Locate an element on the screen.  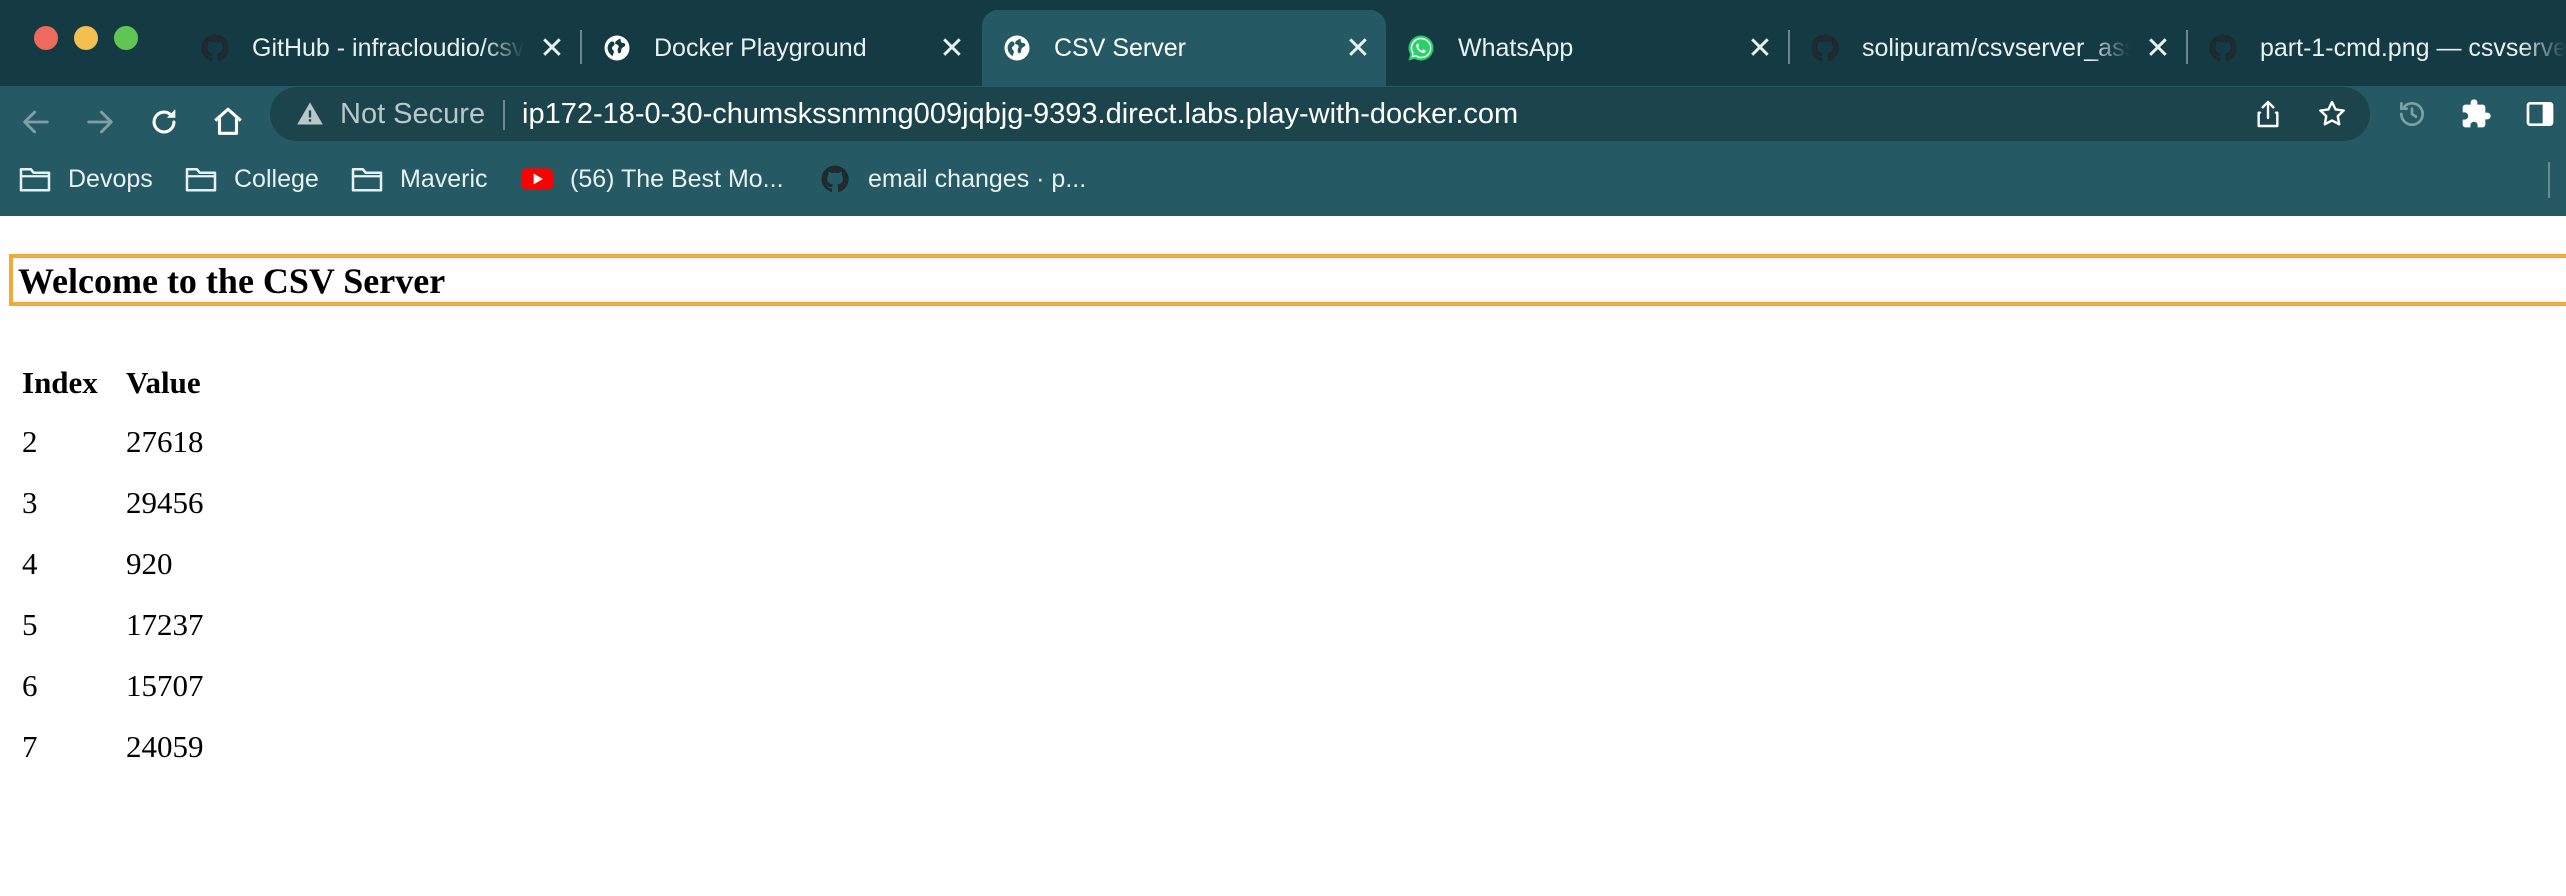
bookmark-folder-devops: Devops is located at coordinates (85, 179).